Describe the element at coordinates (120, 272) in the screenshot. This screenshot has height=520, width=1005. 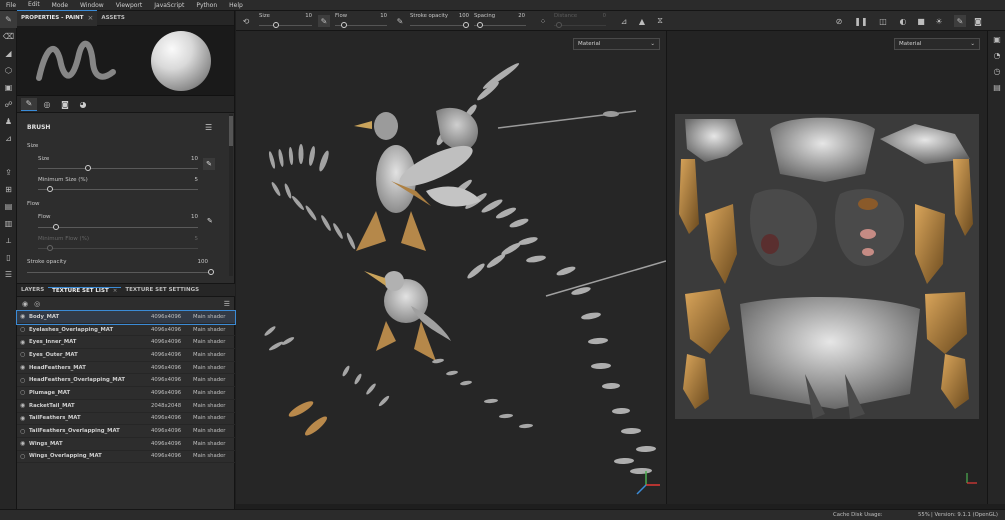
I see `stroke-opacity-slider-track` at that location.